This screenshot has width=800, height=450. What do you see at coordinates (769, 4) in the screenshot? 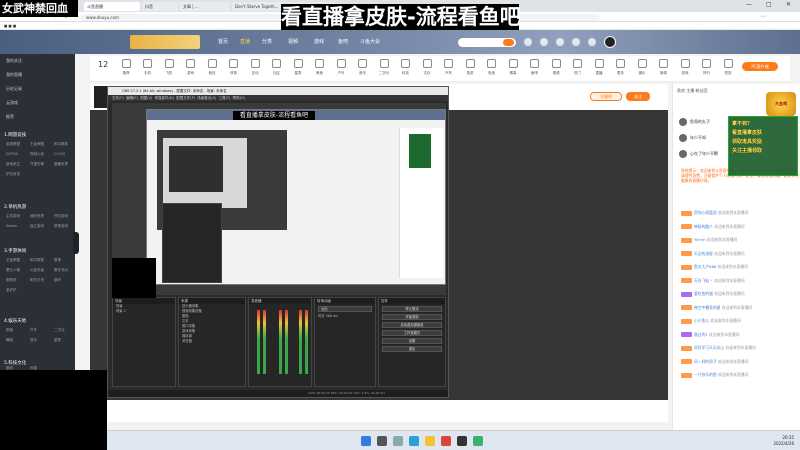
I see `maximize-icon: □` at bounding box center [769, 4].